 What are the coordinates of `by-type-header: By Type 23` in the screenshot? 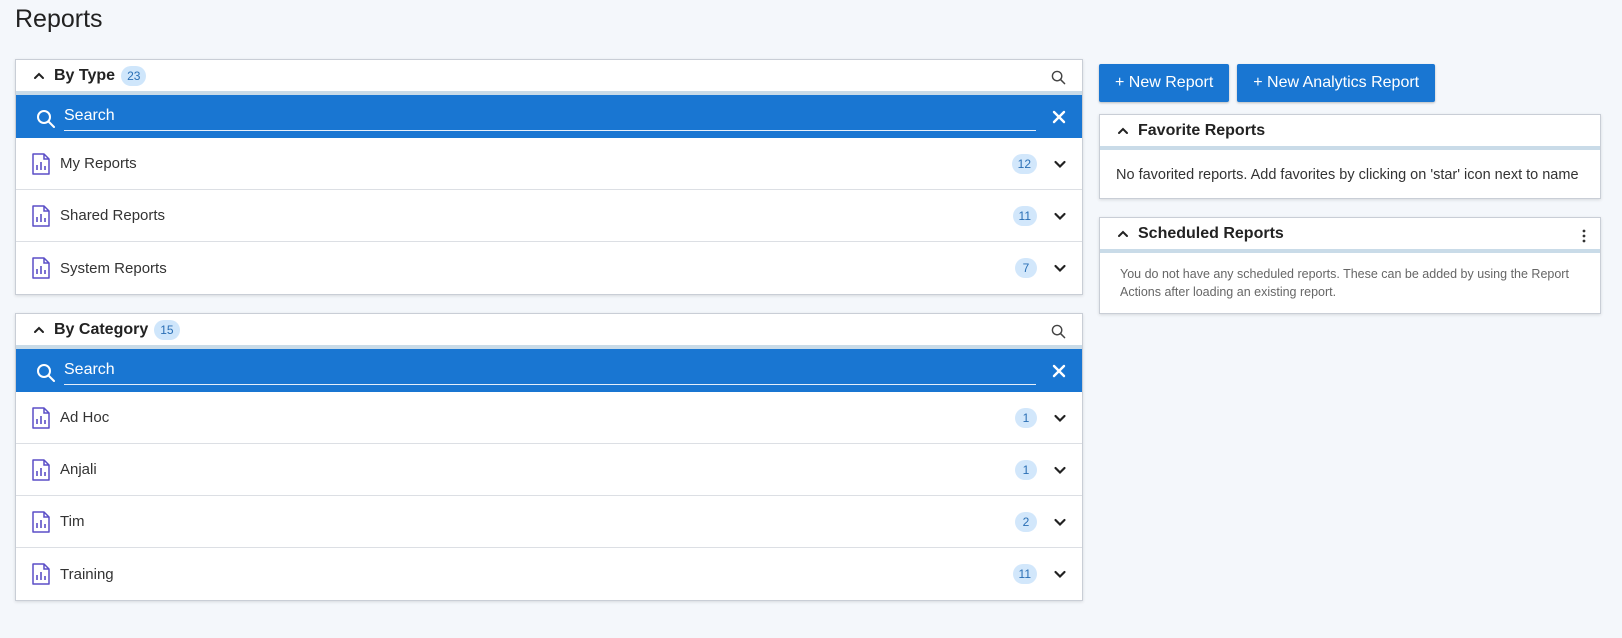 It's located at (549, 77).